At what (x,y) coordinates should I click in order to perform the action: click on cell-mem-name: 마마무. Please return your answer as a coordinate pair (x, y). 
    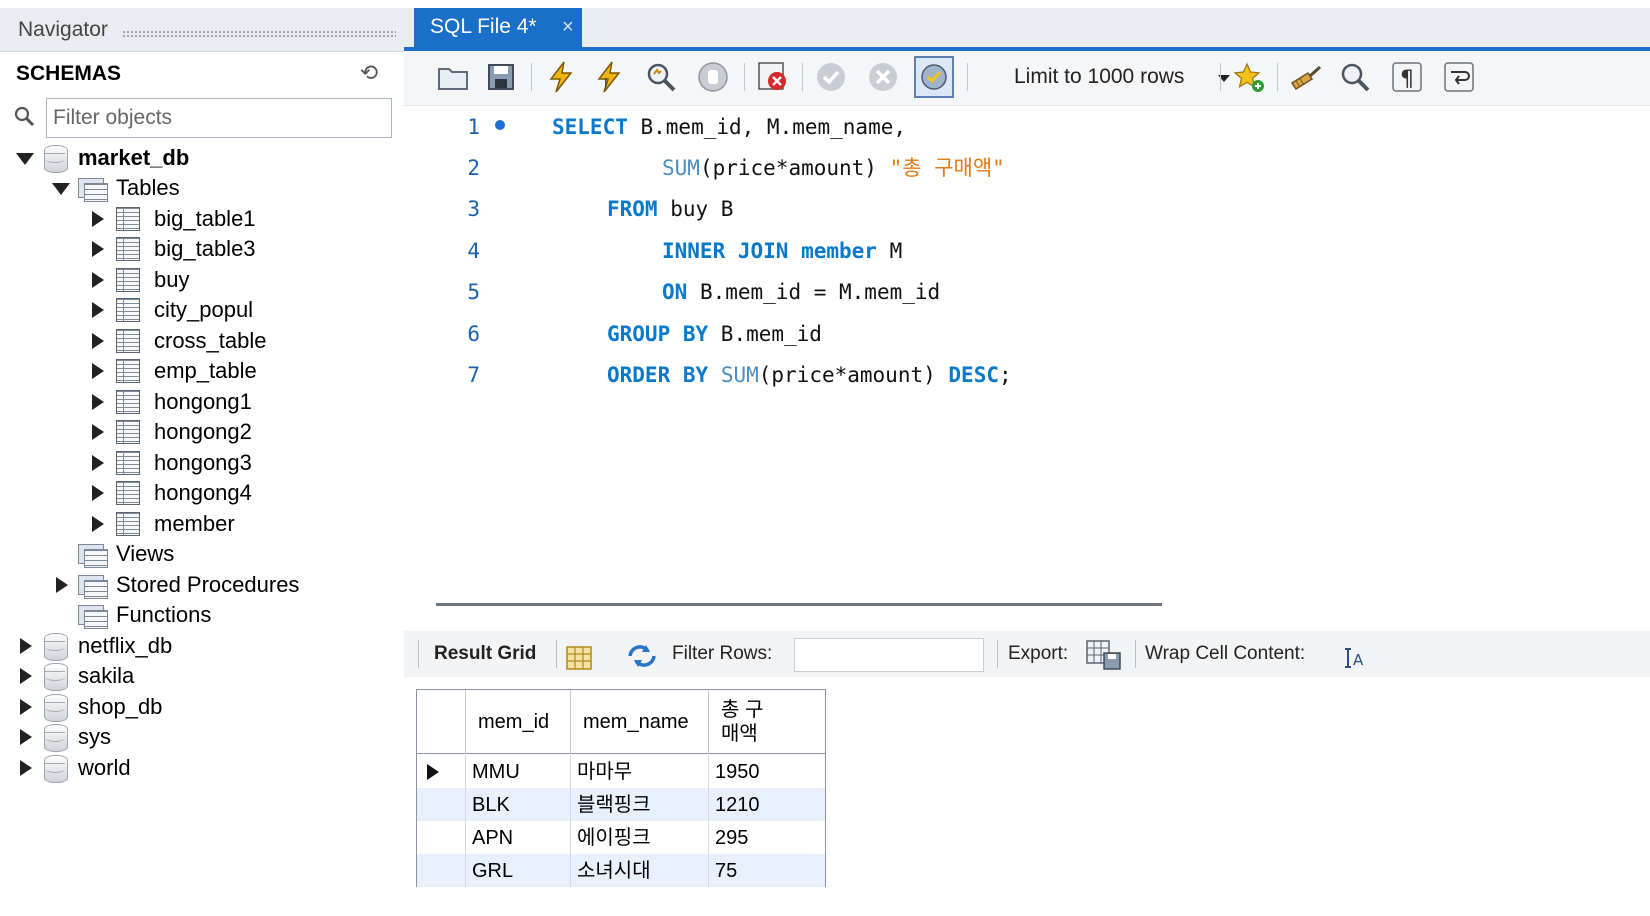
    Looking at the image, I should click on (639, 771).